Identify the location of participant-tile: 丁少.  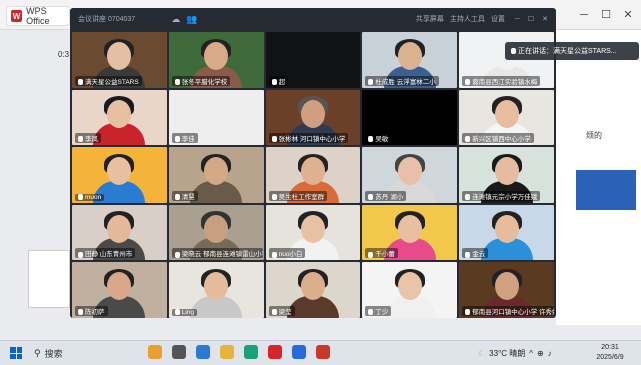
(410, 290).